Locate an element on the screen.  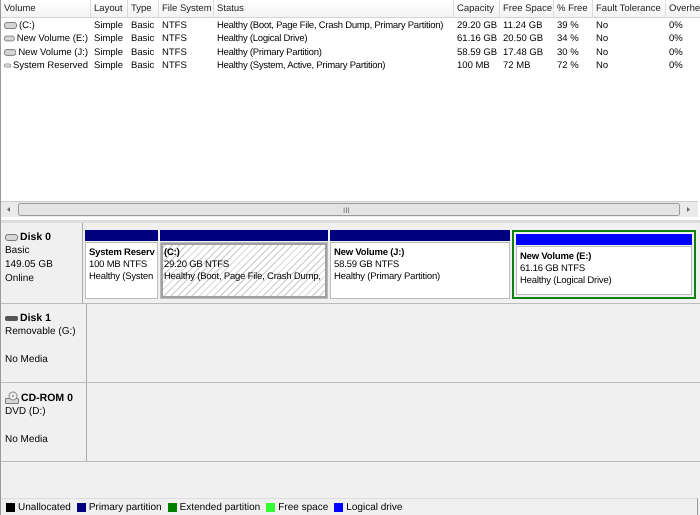
table-cell: 39 % is located at coordinates (568, 25).